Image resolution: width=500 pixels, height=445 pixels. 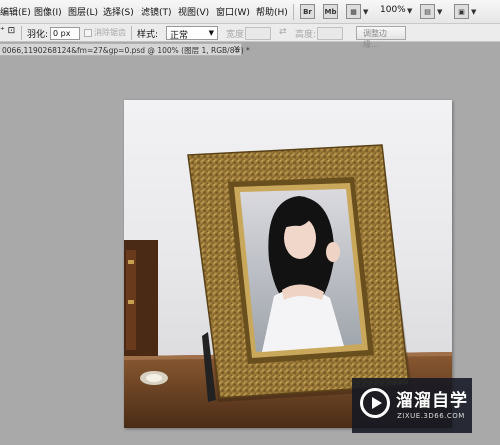 I want to click on antialias-checkbox, so click(x=88, y=33).